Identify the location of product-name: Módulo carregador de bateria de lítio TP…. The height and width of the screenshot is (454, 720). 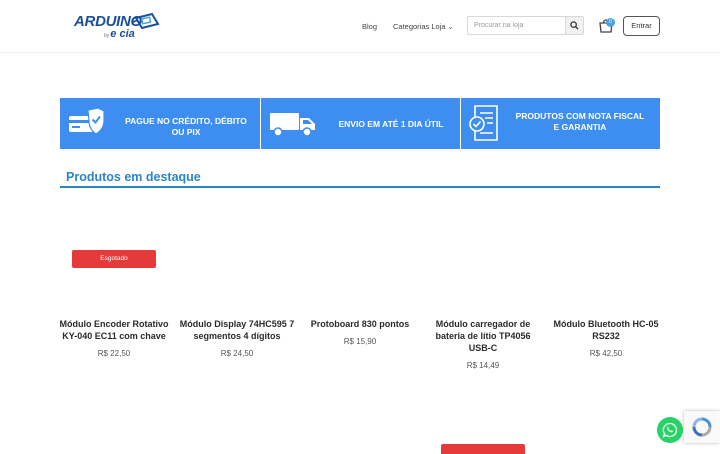
(483, 336).